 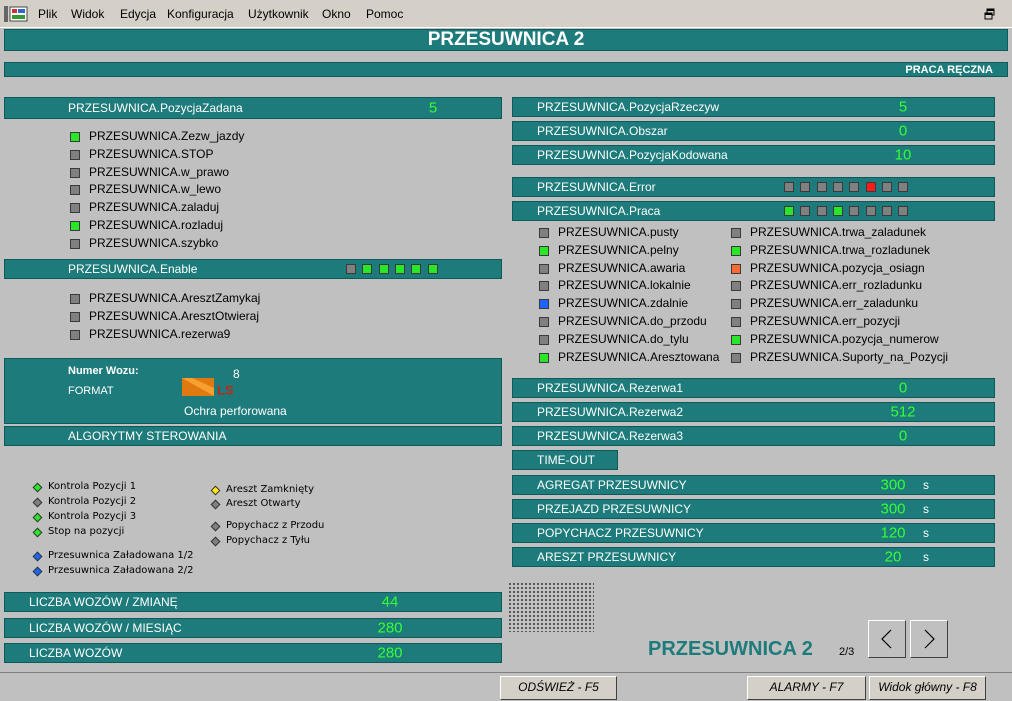 What do you see at coordinates (159, 171) in the screenshot?
I see `signal-label: PRZESUWNICA.w_prawo` at bounding box center [159, 171].